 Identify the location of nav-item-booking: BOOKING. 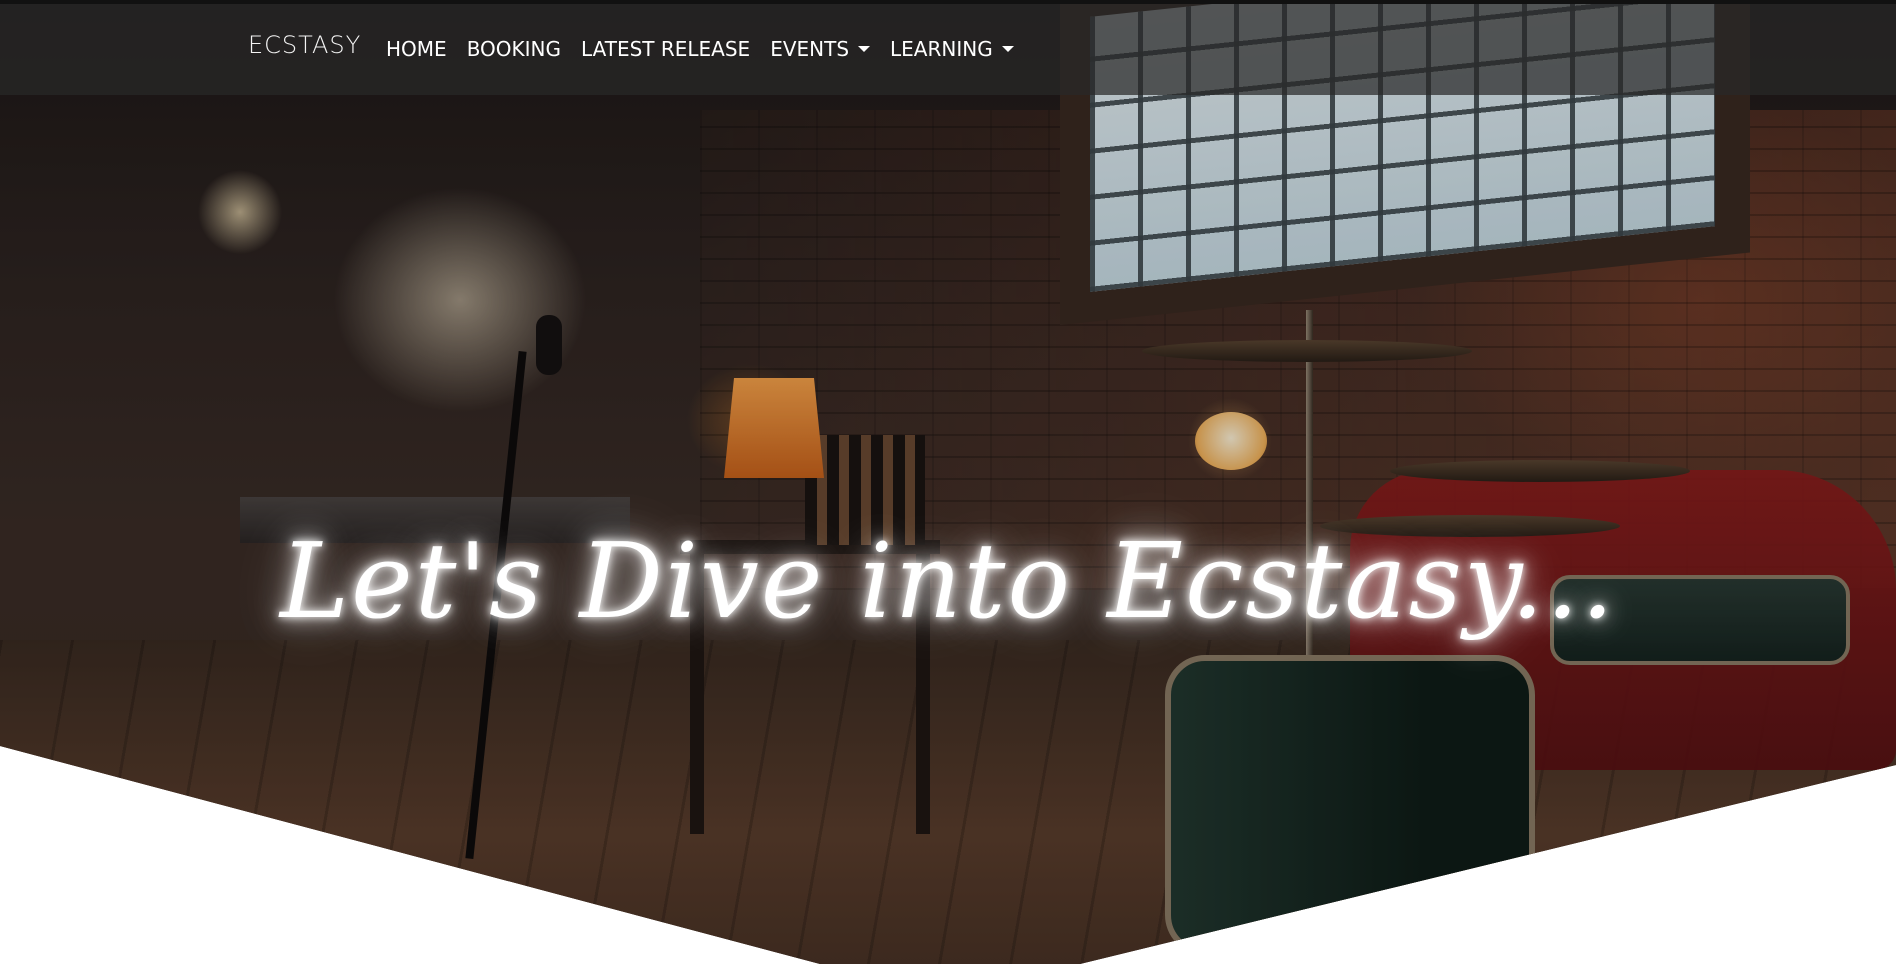
(514, 49).